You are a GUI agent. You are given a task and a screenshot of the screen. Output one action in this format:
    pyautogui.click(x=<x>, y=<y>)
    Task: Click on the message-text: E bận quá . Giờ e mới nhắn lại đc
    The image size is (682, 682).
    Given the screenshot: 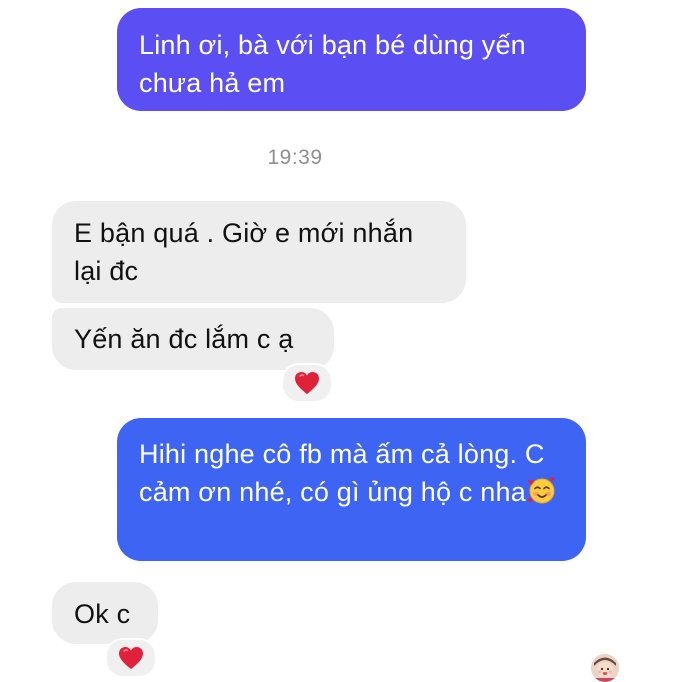 What is the action you would take?
    pyautogui.click(x=244, y=252)
    